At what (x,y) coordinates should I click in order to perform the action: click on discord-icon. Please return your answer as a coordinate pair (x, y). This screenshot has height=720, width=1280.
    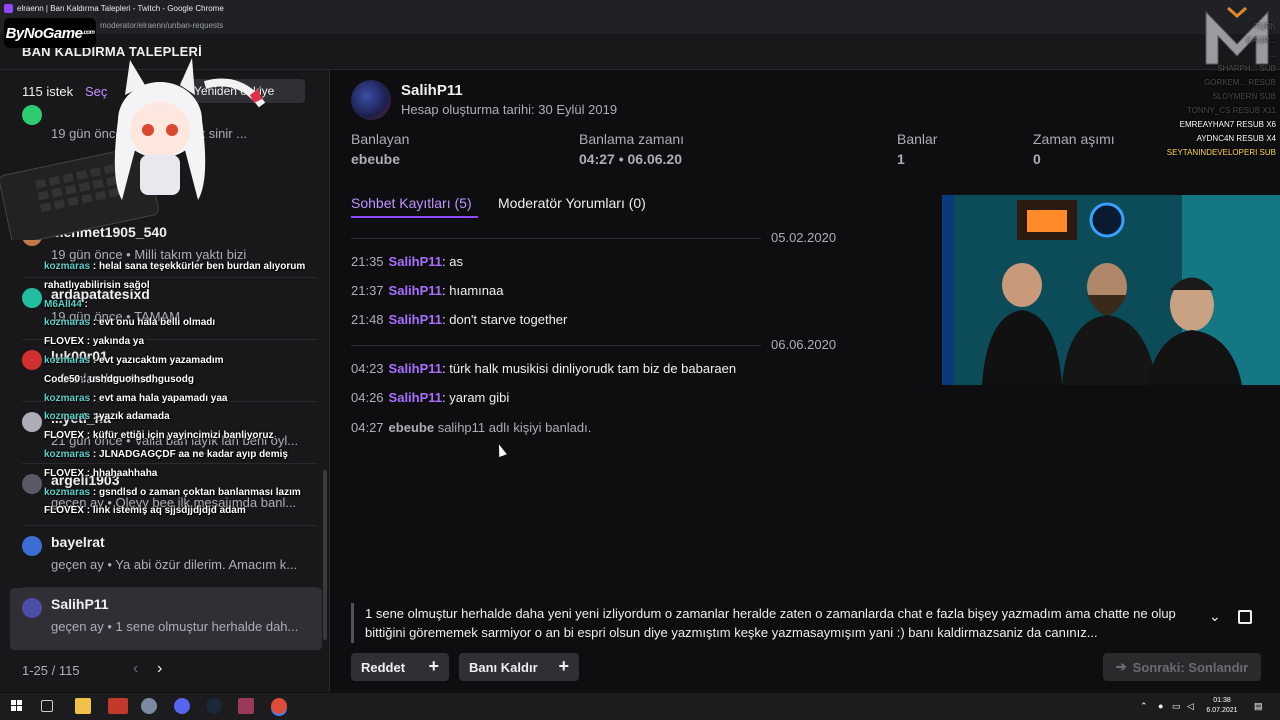
    Looking at the image, I should click on (182, 706).